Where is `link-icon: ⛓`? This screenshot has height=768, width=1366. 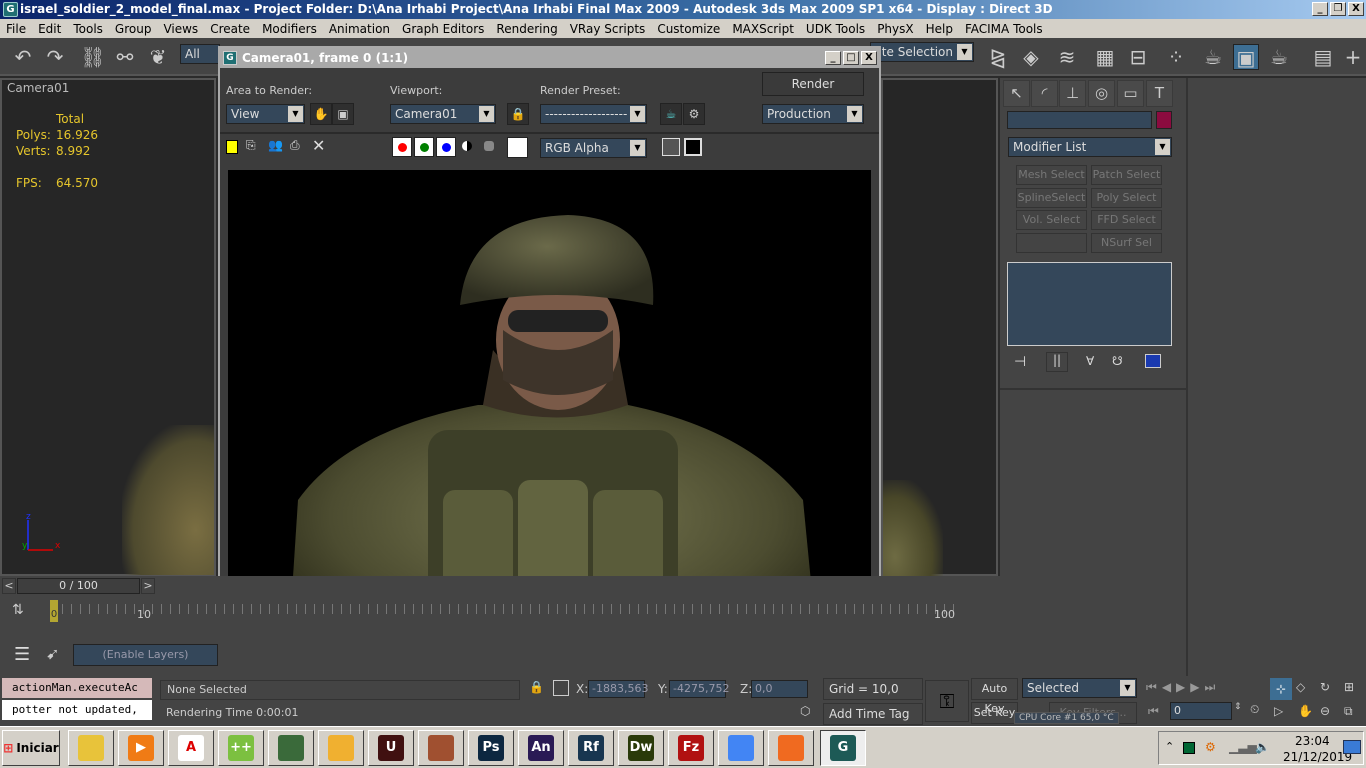 link-icon: ⛓ is located at coordinates (93, 57).